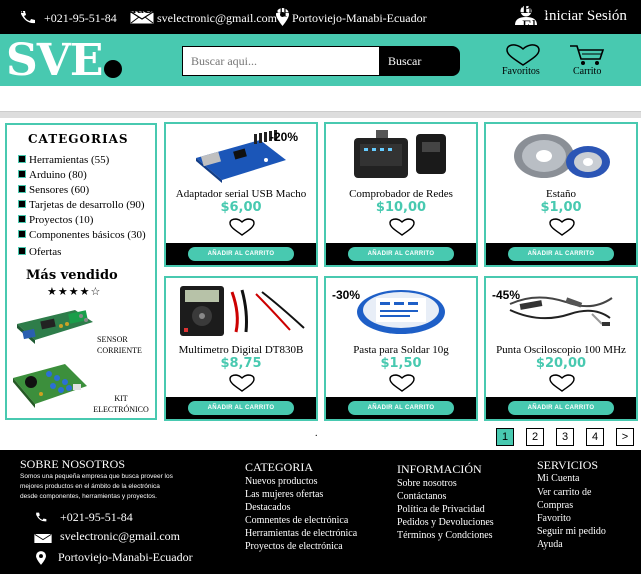 The height and width of the screenshot is (574, 641). I want to click on bestseller-item-label: KIT ELECTRÓNICO, so click(121, 404).